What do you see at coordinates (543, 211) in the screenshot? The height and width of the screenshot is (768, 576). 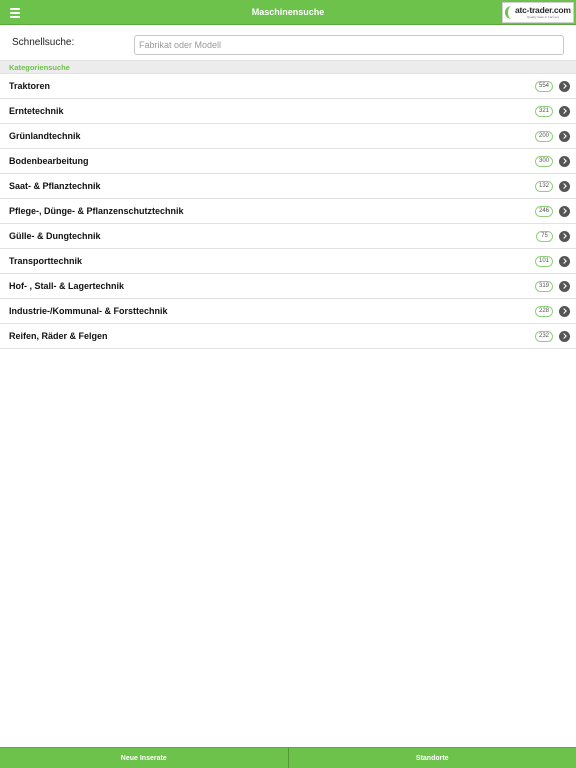 I see `count-badge: 246` at bounding box center [543, 211].